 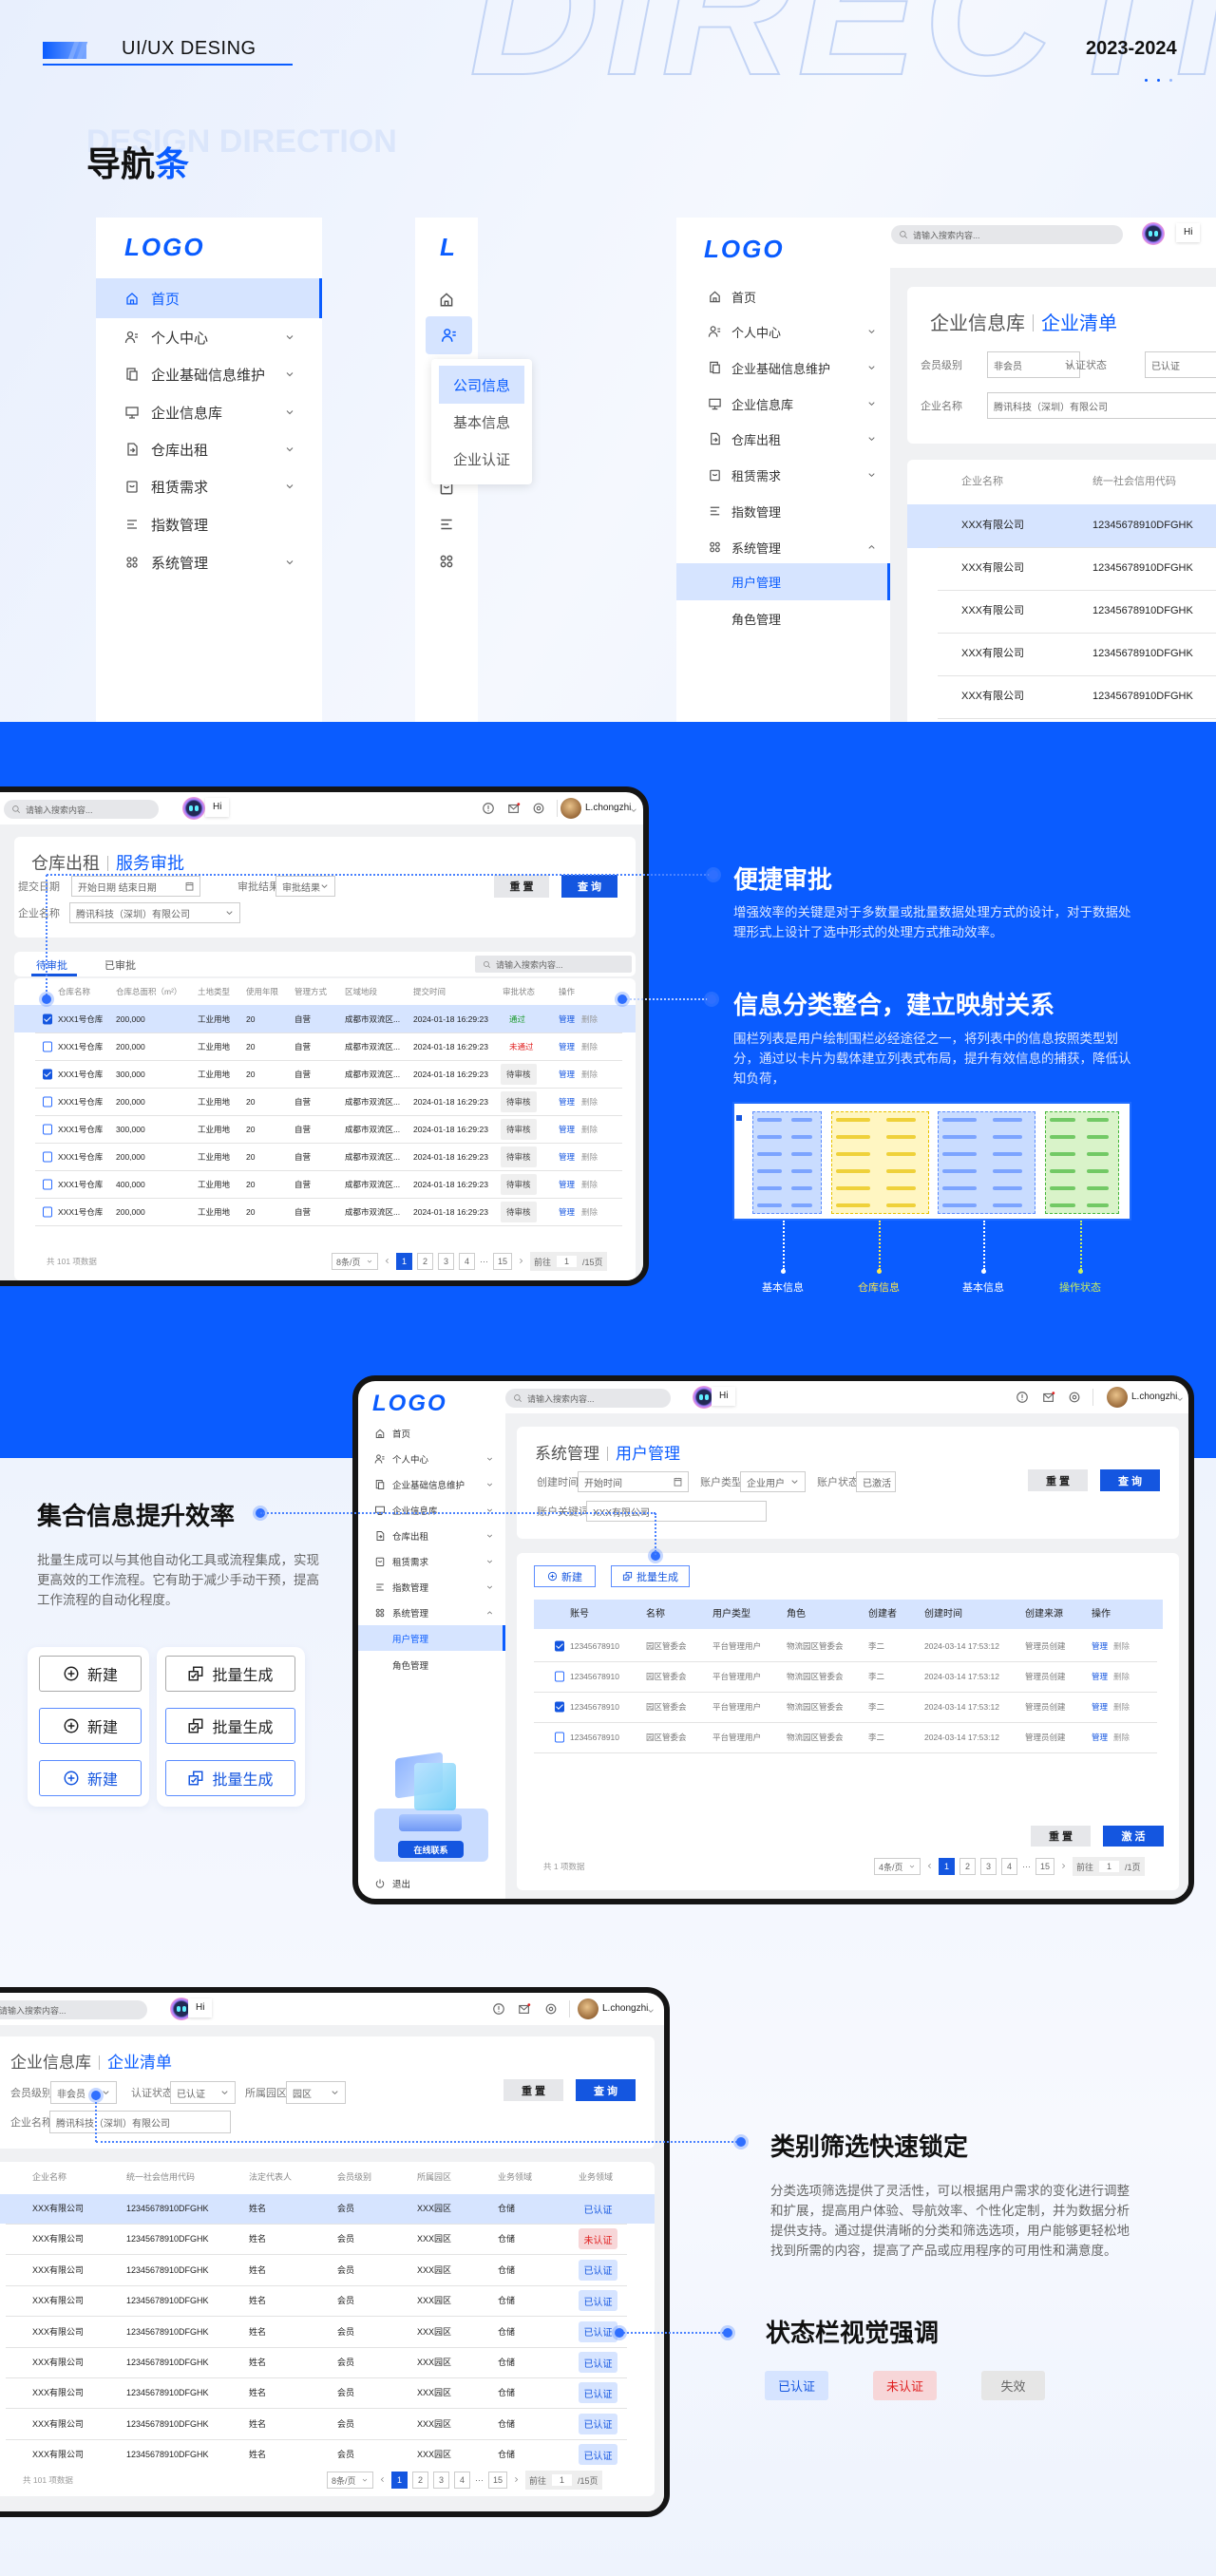 I want to click on account-type-select: 企业用户, so click(x=773, y=1481).